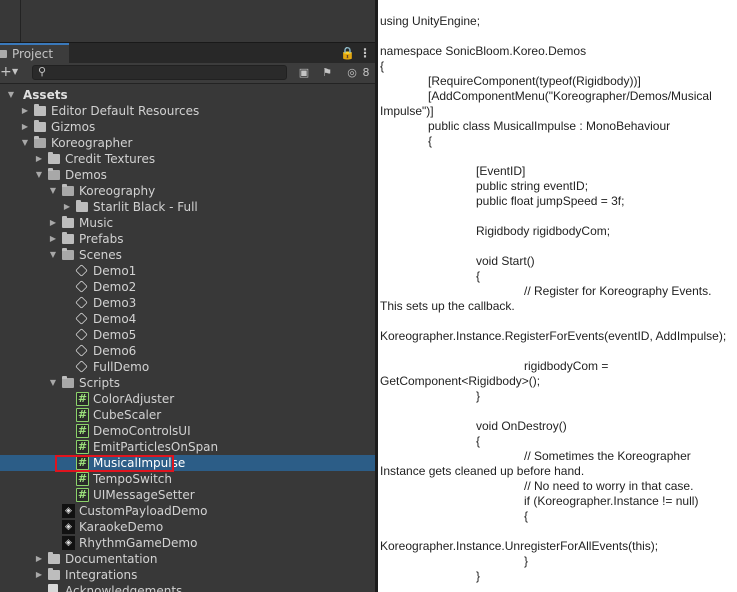 The height and width of the screenshot is (592, 737). I want to click on tree-asset-item: ◈ RhythmGameDemo, so click(187, 543).